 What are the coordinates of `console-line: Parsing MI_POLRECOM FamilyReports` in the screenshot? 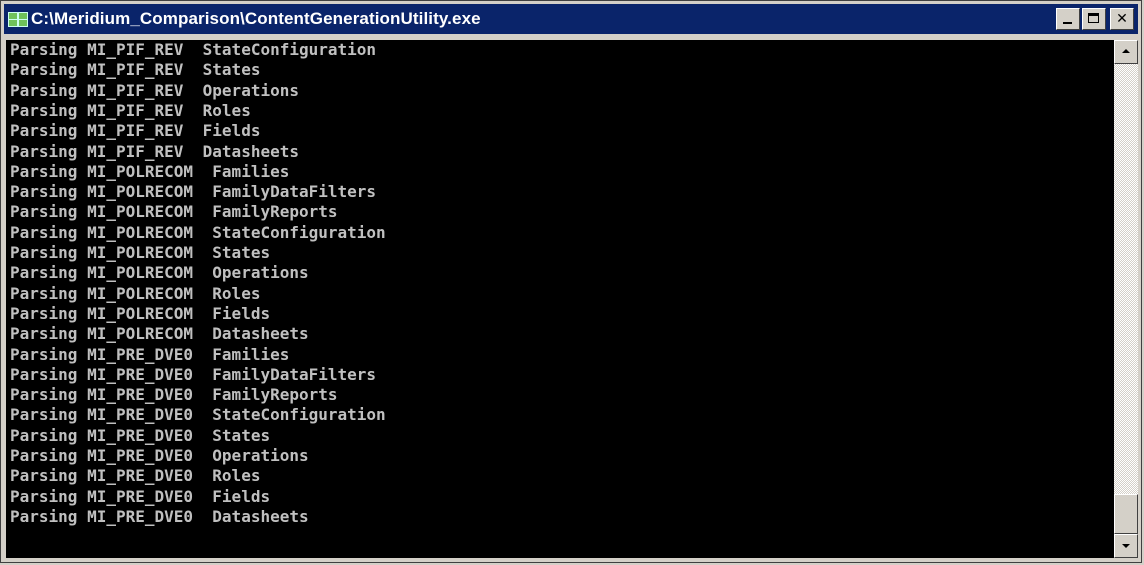 It's located at (174, 212).